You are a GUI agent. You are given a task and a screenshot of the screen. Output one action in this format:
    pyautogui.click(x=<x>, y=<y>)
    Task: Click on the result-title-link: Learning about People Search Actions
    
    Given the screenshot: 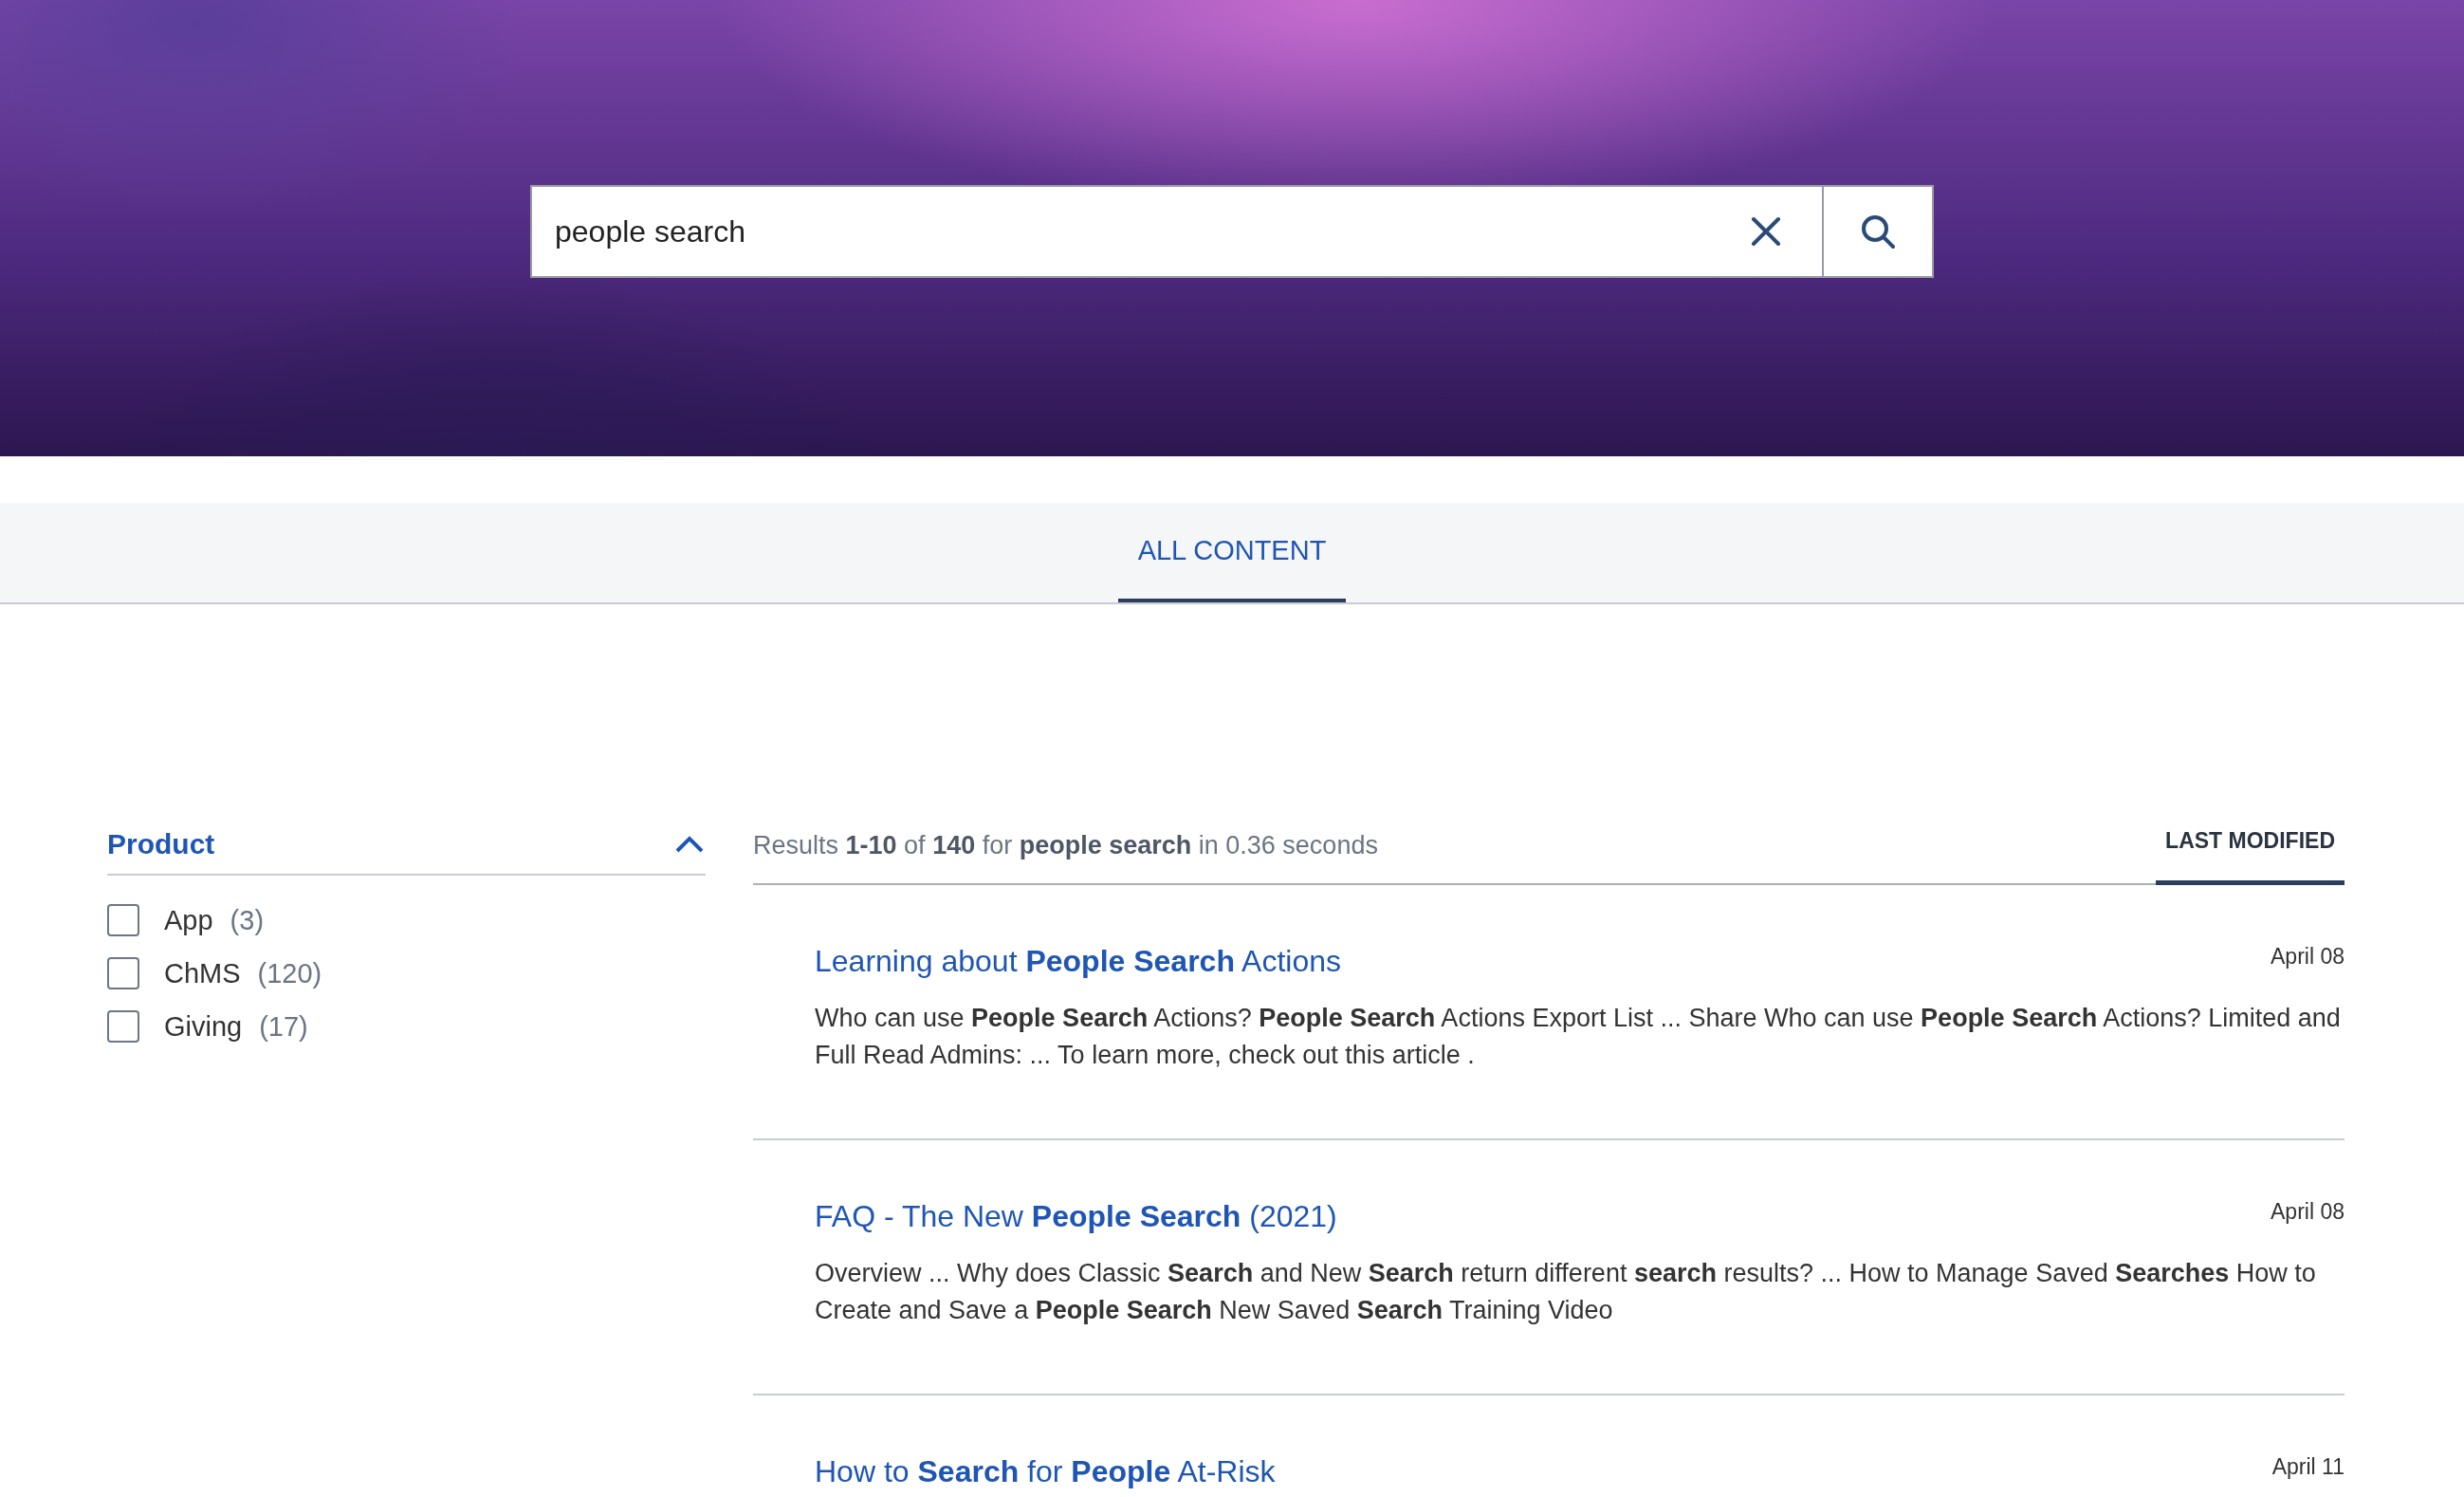 What is the action you would take?
    pyautogui.click(x=1078, y=961)
    